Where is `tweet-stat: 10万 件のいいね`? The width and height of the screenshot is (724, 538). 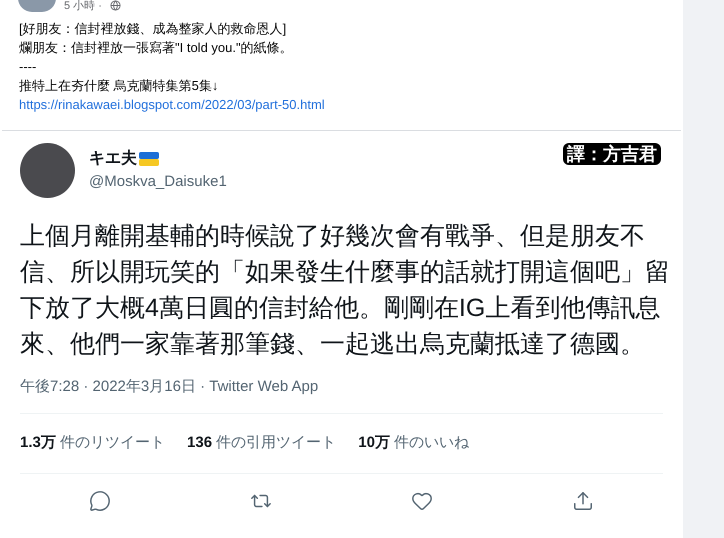 tweet-stat: 10万 件のいいね is located at coordinates (414, 443).